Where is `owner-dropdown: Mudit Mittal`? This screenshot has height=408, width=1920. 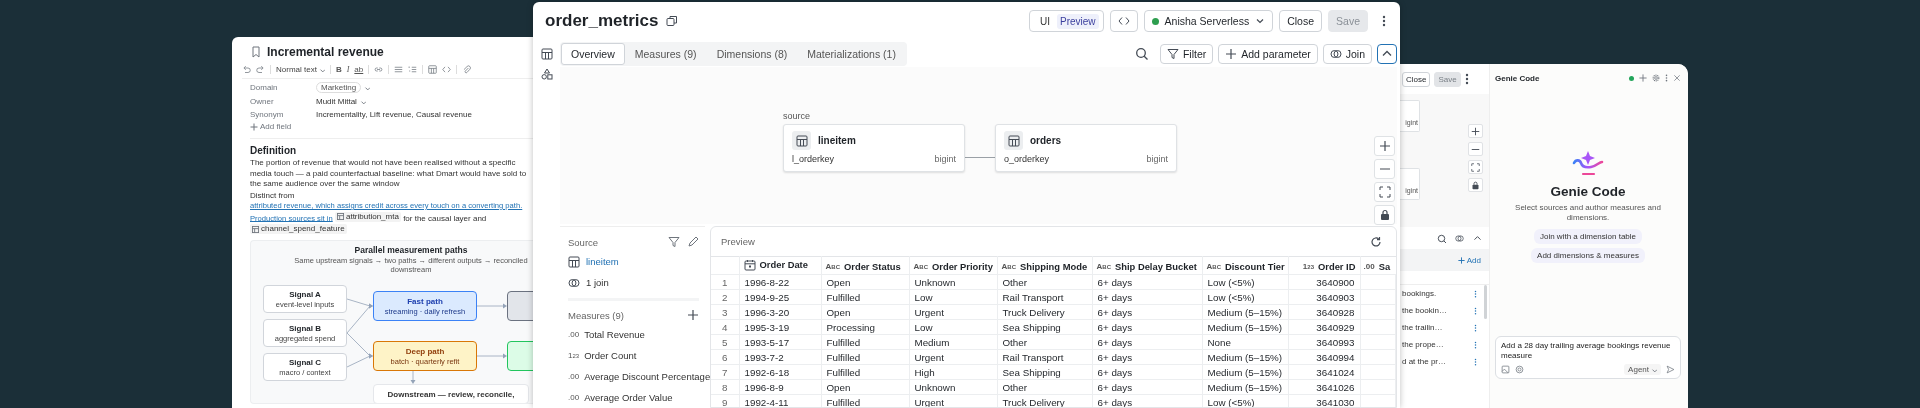
owner-dropdown: Mudit Mittal is located at coordinates (341, 101).